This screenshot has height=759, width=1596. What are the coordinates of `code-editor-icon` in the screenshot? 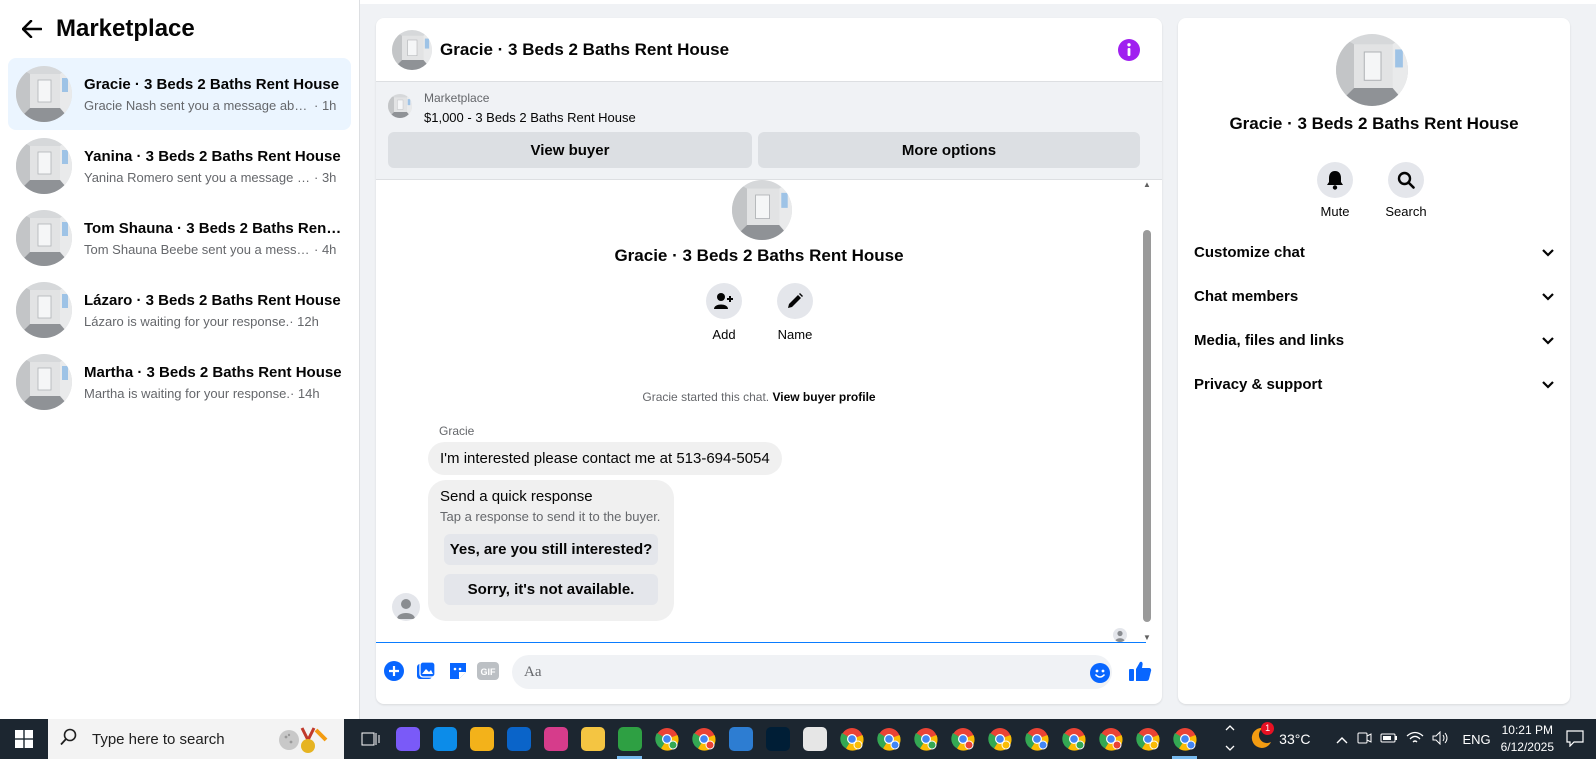 It's located at (629, 739).